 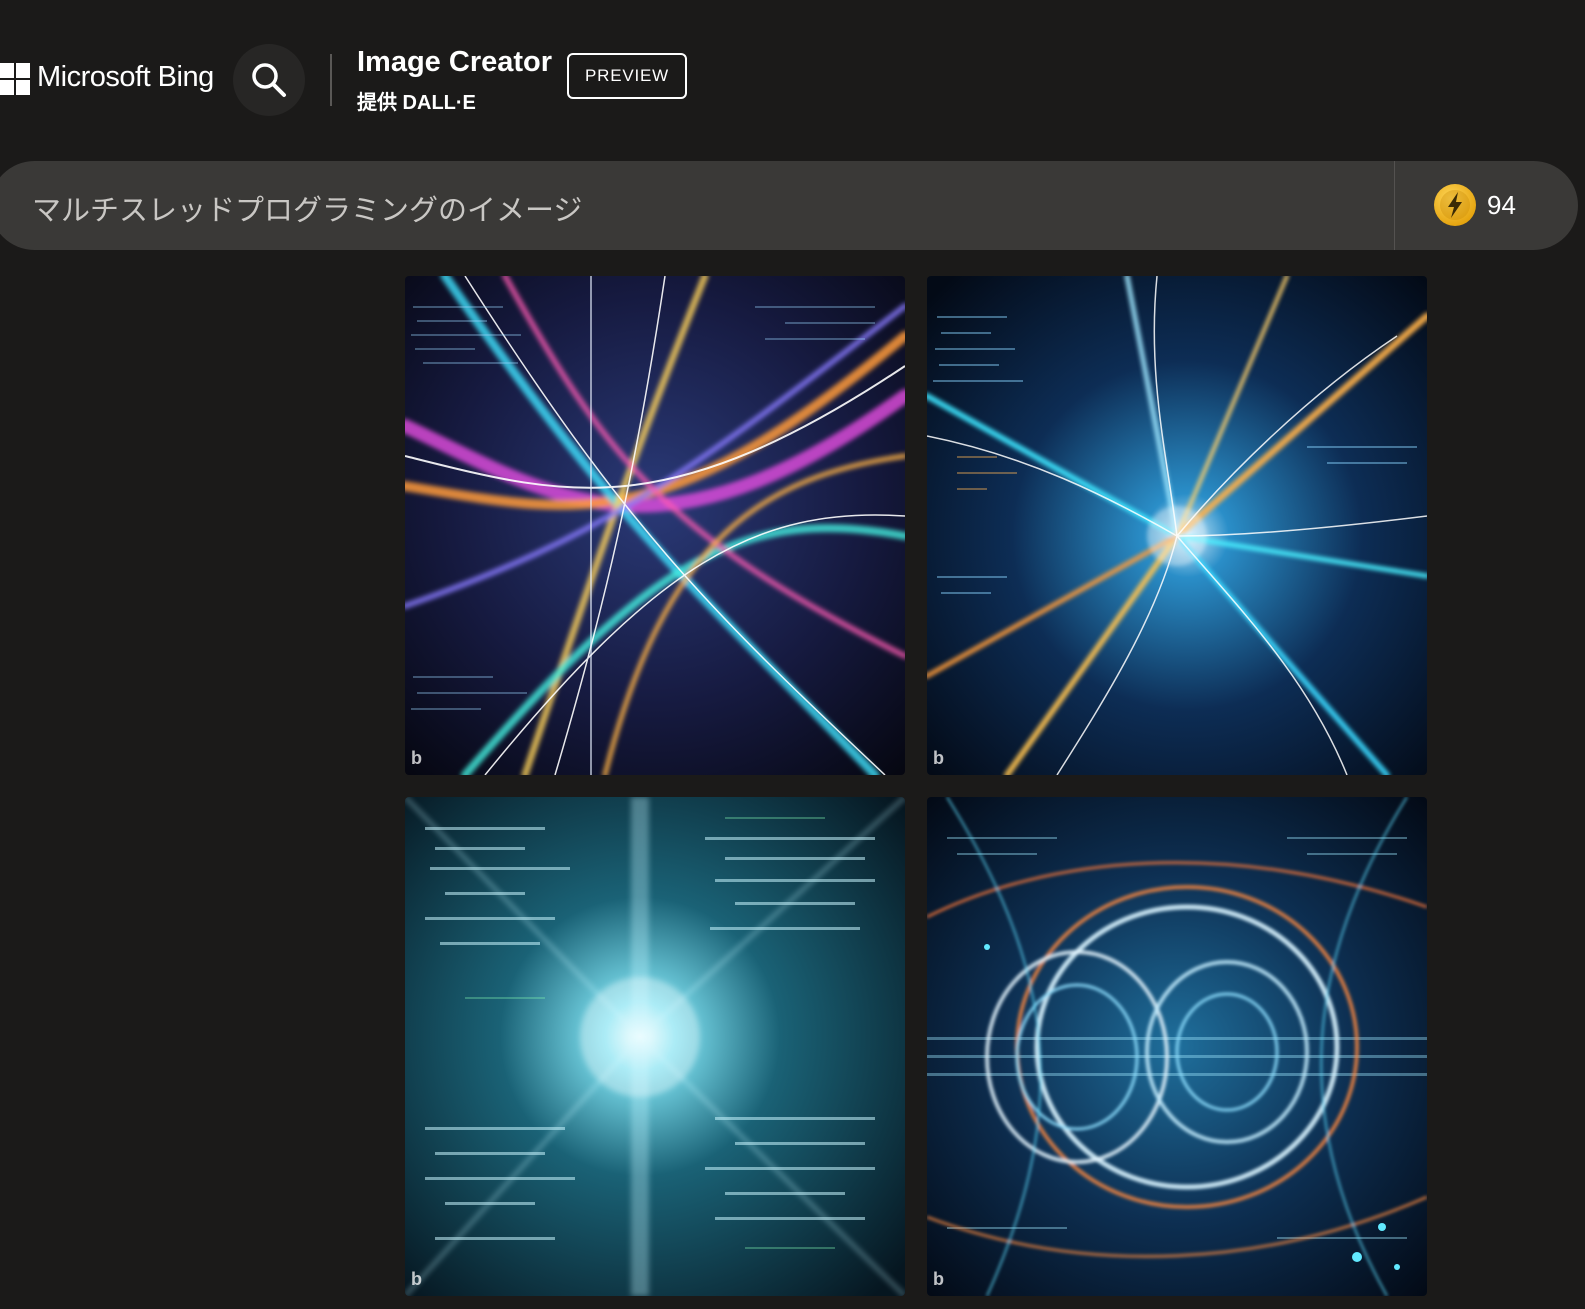 What do you see at coordinates (1177, 1046) in the screenshot?
I see `generated-image-4: b` at bounding box center [1177, 1046].